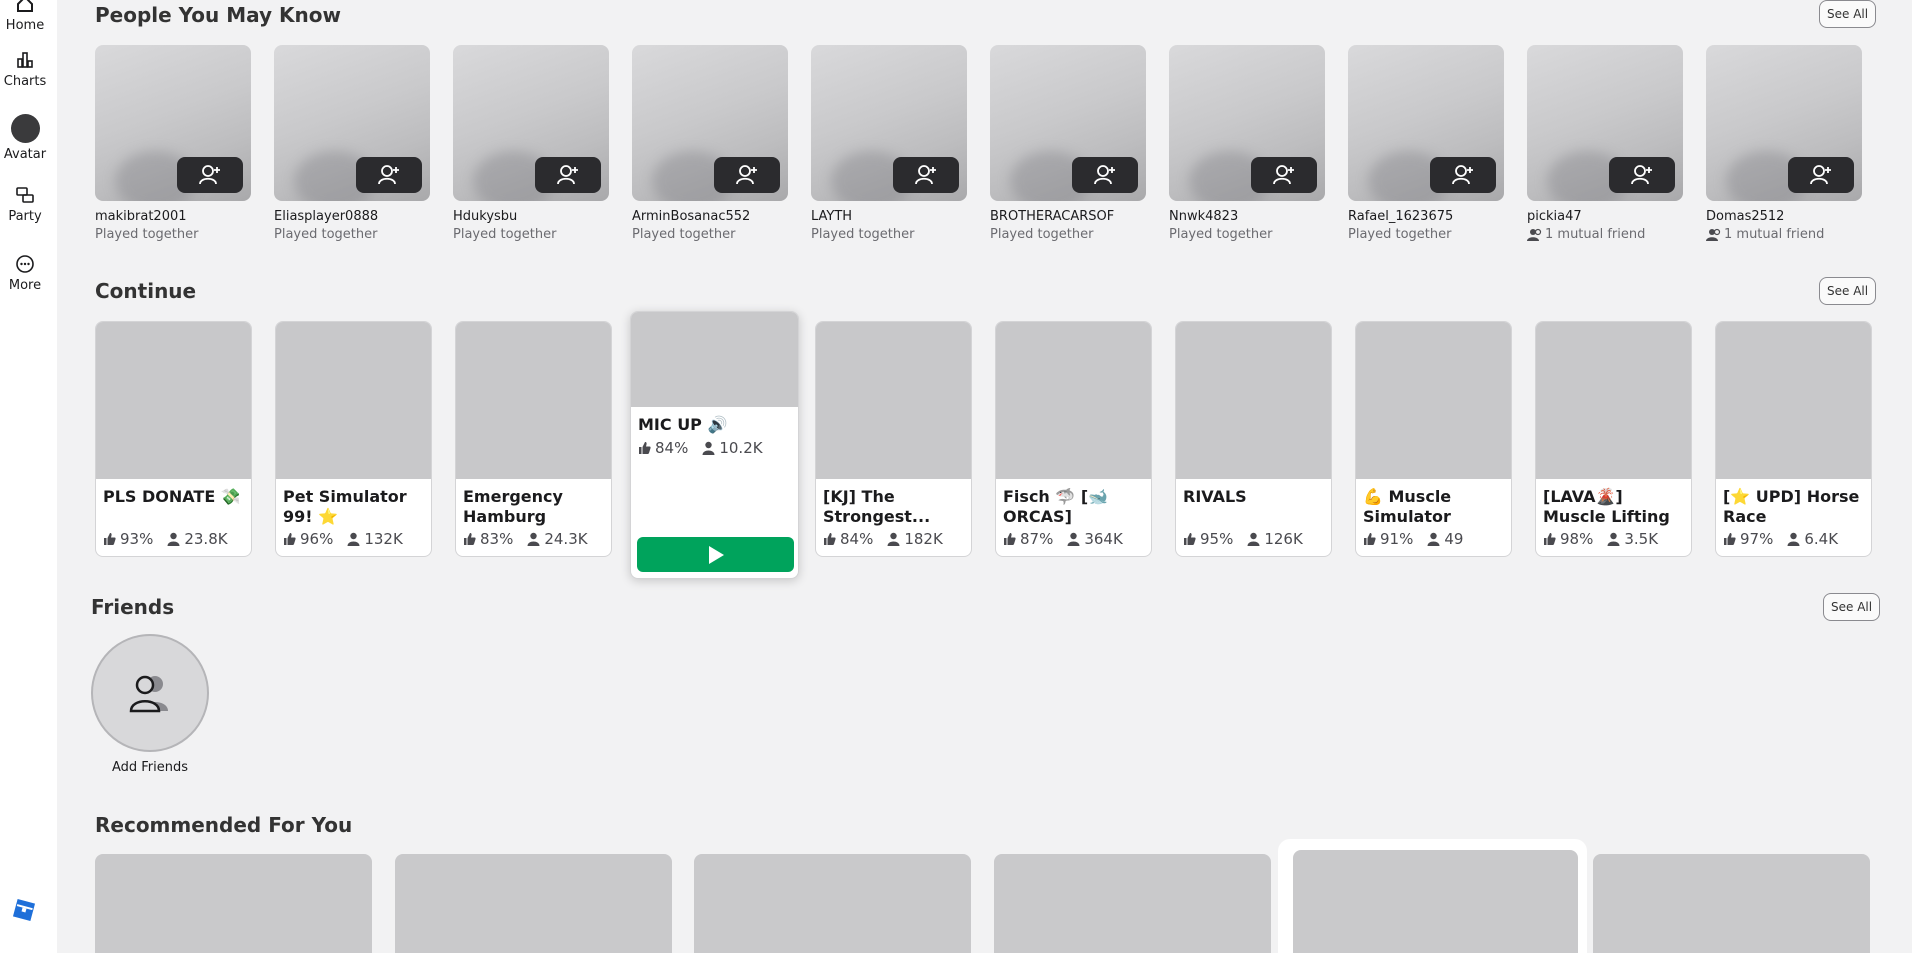  What do you see at coordinates (1848, 14) in the screenshot?
I see `people-see-all-button: See All` at bounding box center [1848, 14].